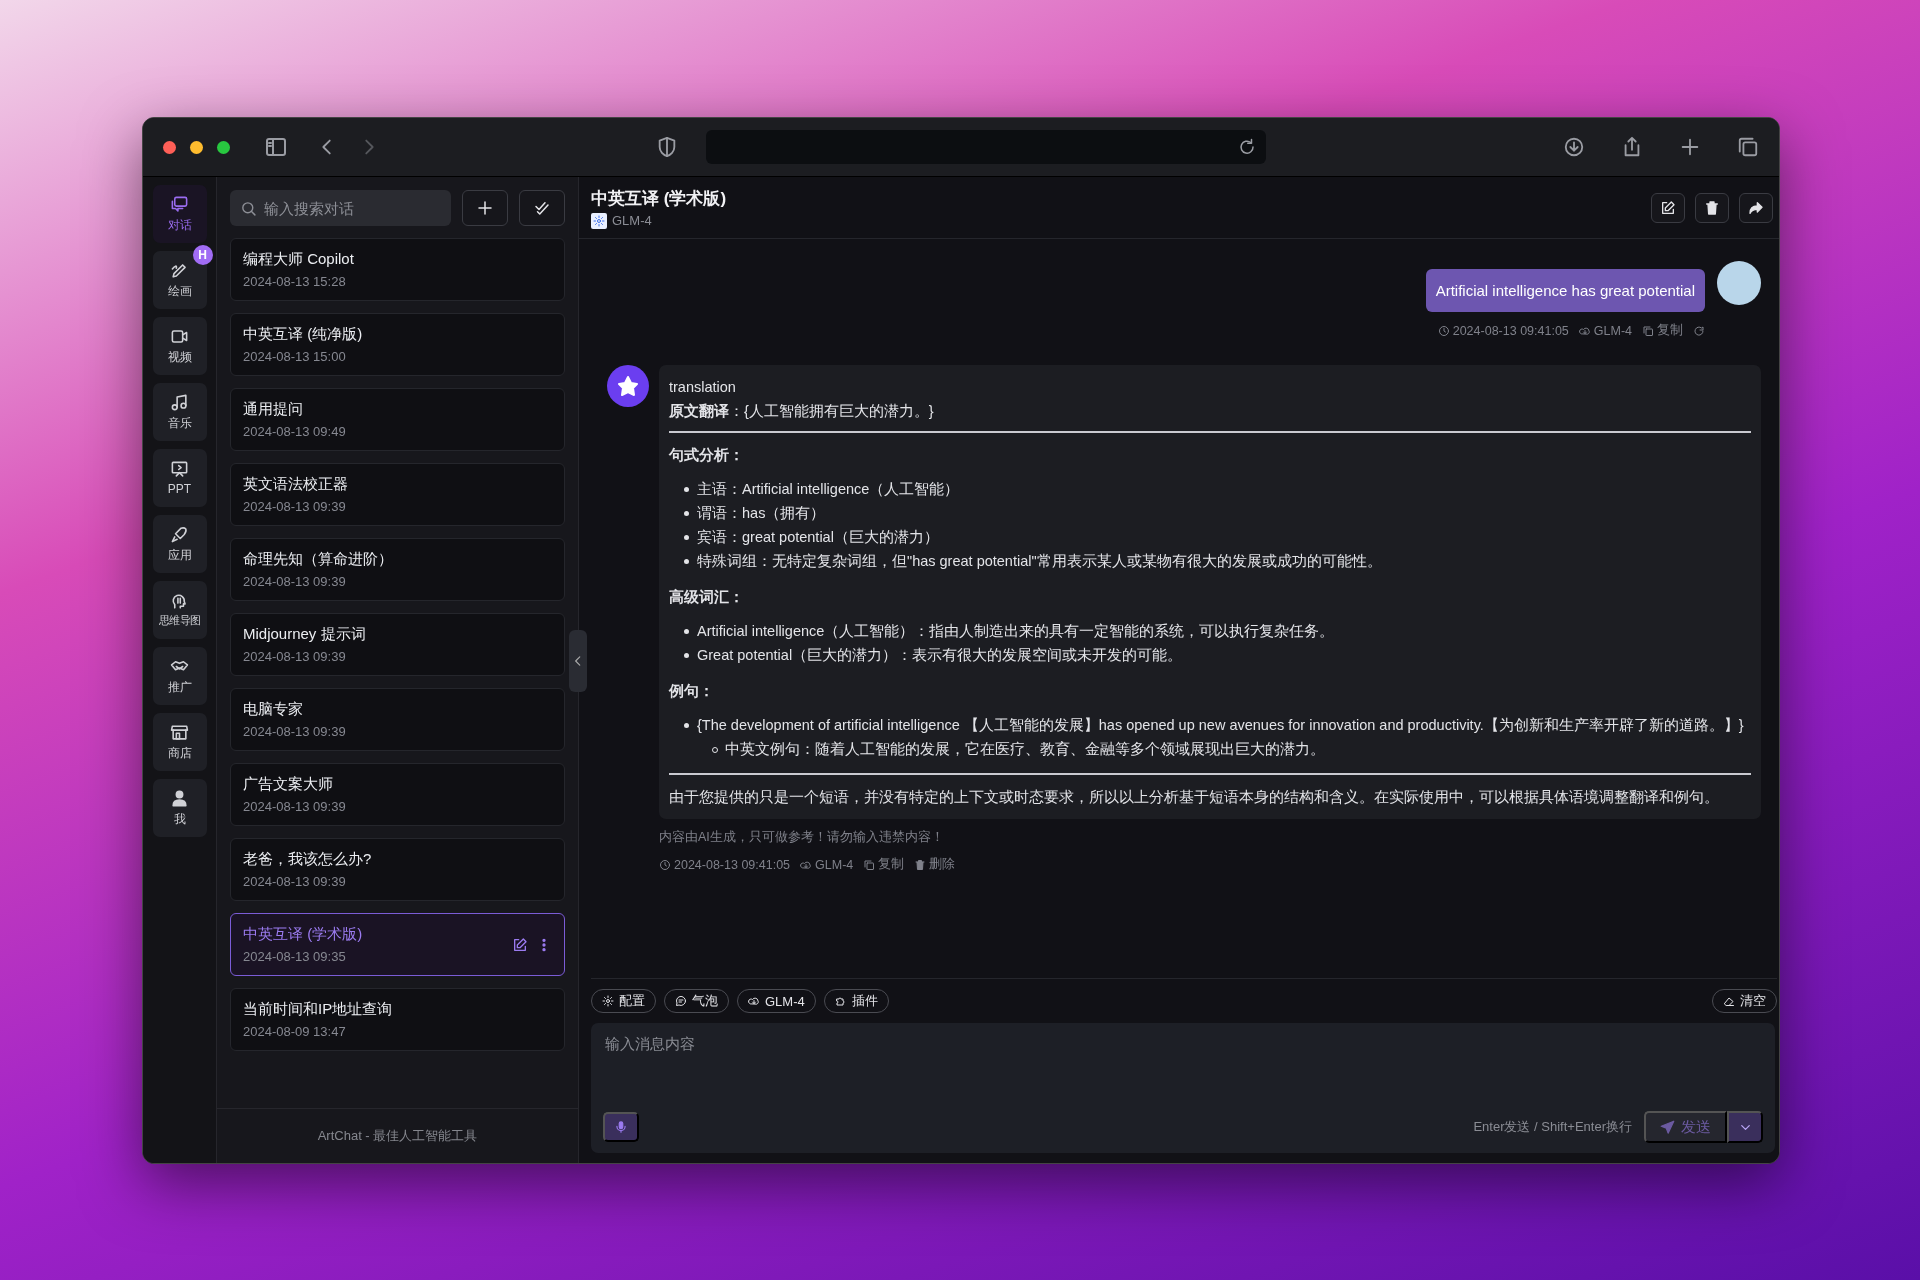 The height and width of the screenshot is (1280, 1920). Describe the element at coordinates (179, 346) in the screenshot. I see `rail-item: 视频` at that location.